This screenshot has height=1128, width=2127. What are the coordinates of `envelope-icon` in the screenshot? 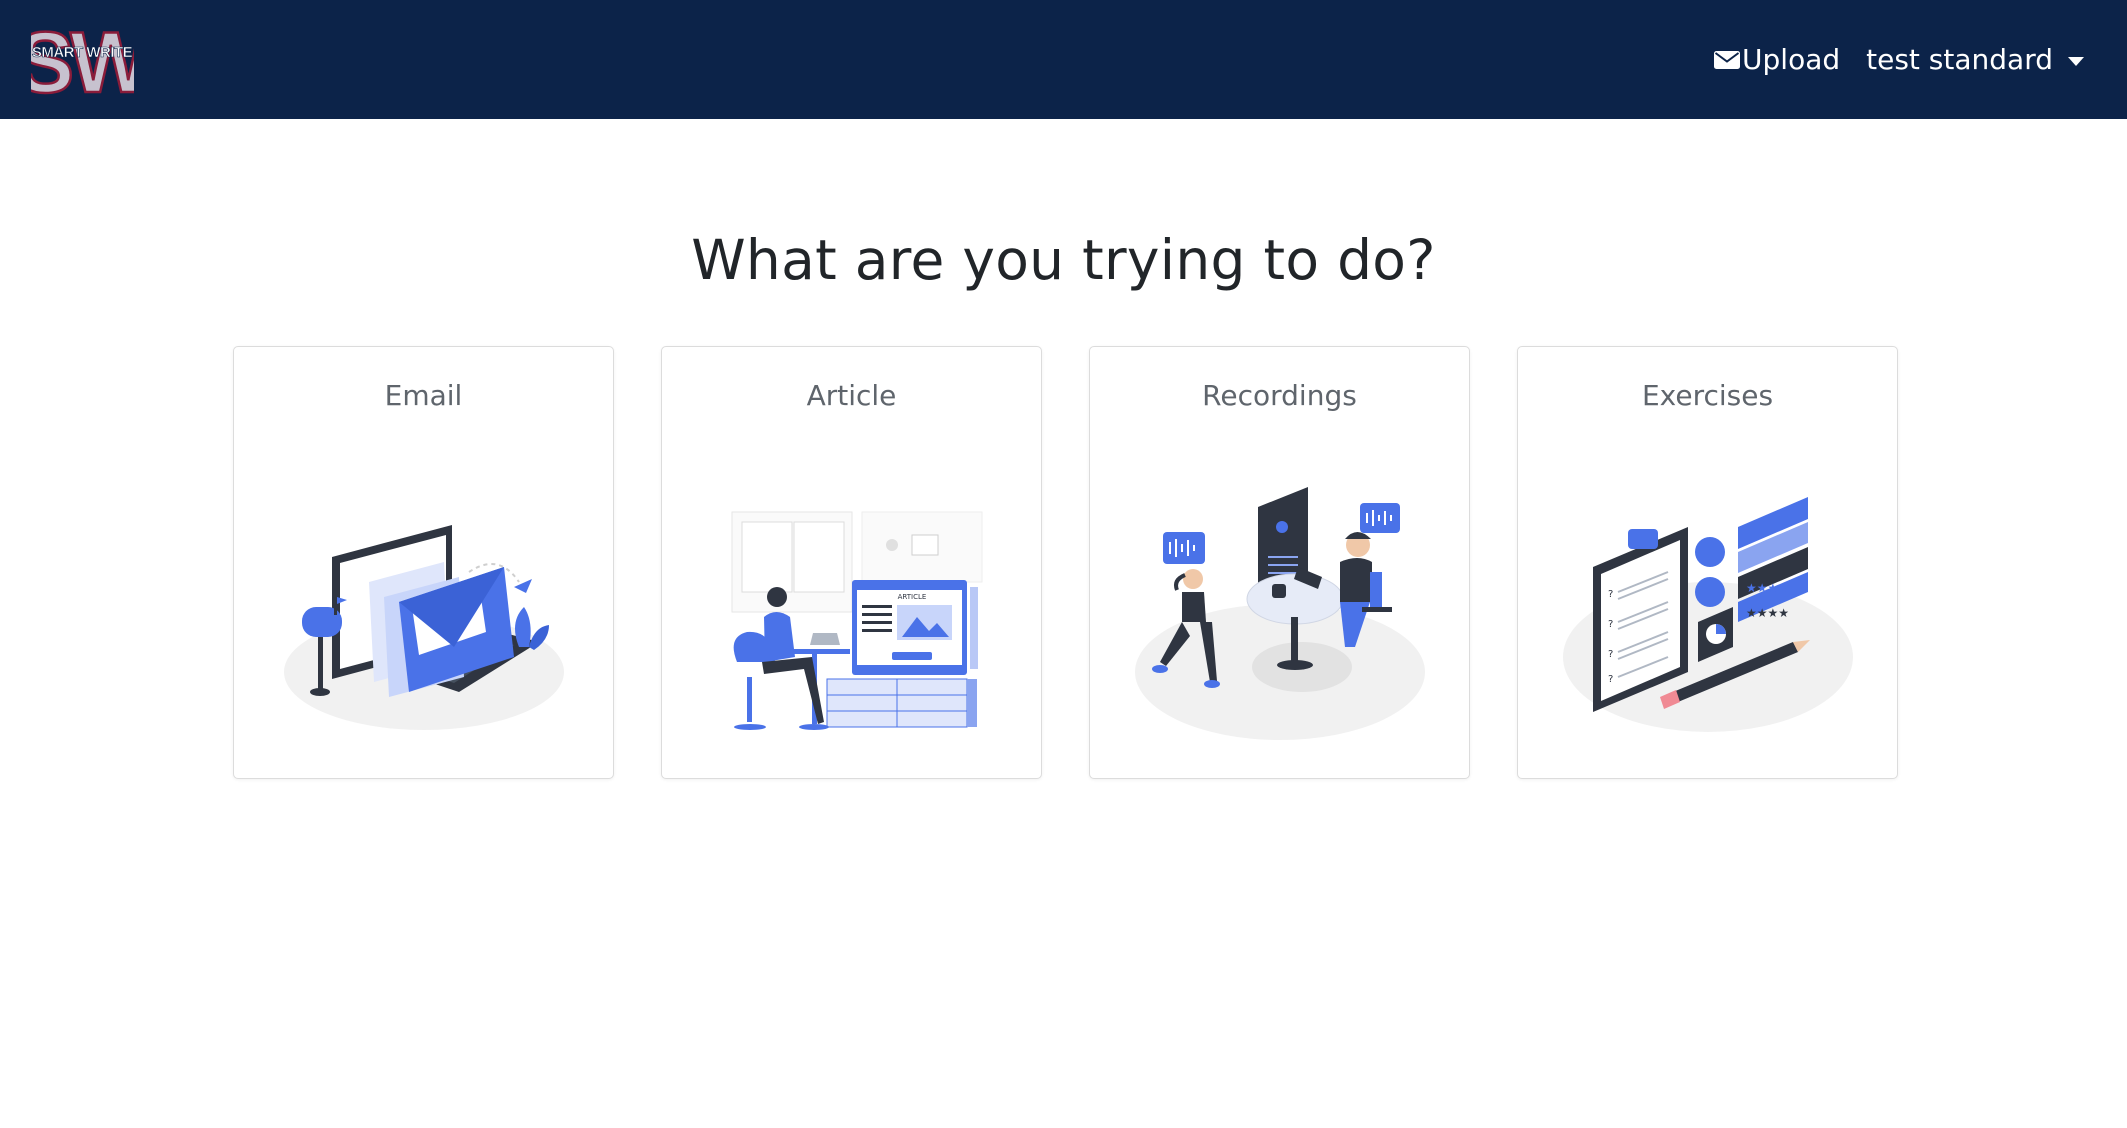 It's located at (1727, 59).